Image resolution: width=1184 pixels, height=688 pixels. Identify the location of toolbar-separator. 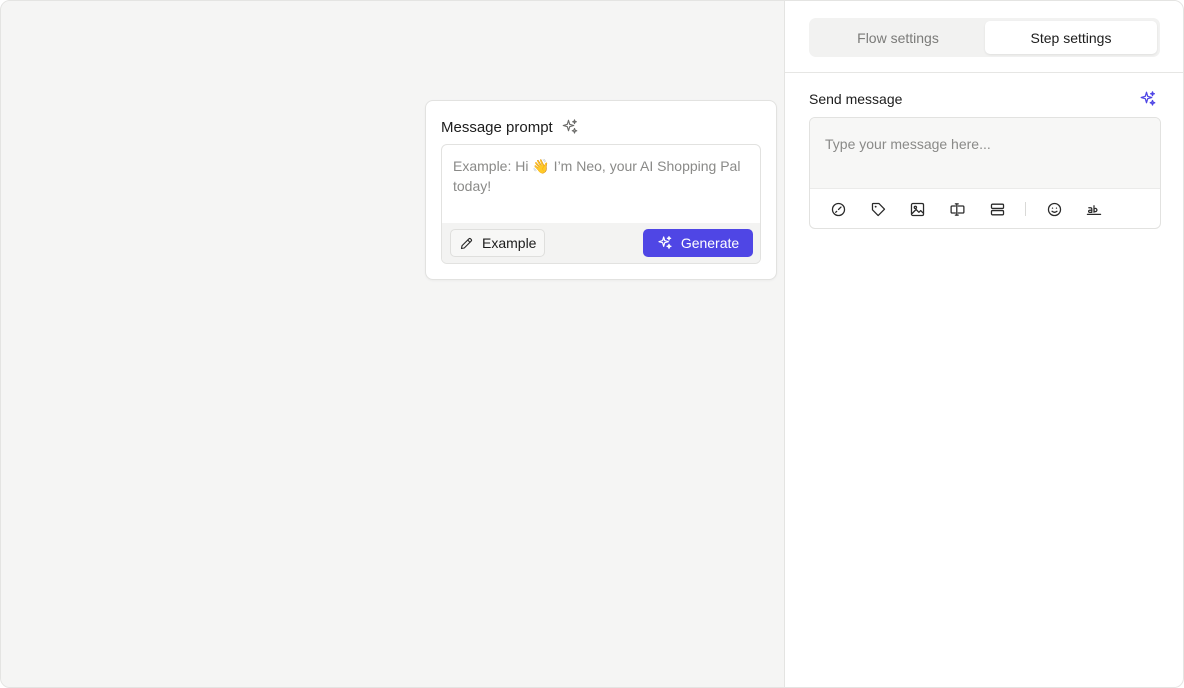
(1025, 209).